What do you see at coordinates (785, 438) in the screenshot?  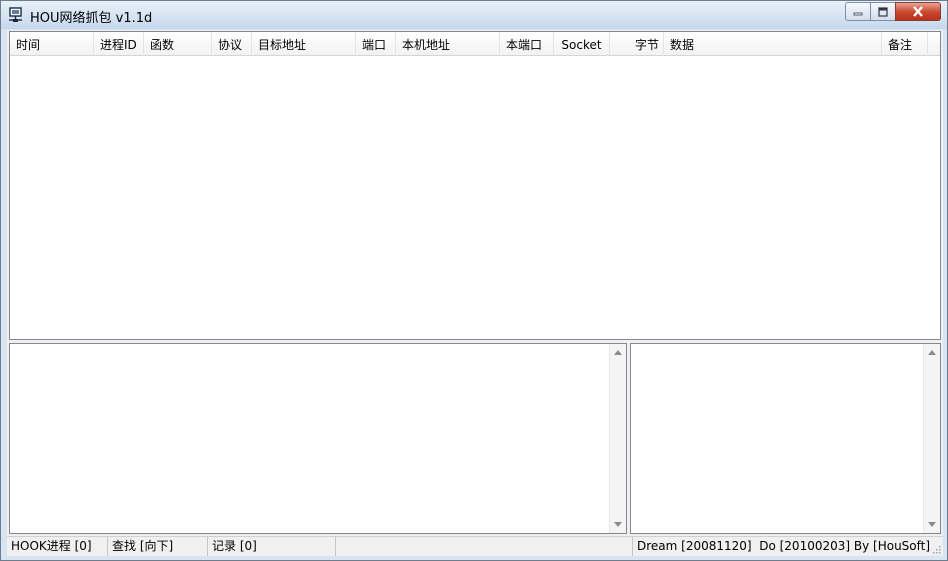 I see `packet-detail-pane` at bounding box center [785, 438].